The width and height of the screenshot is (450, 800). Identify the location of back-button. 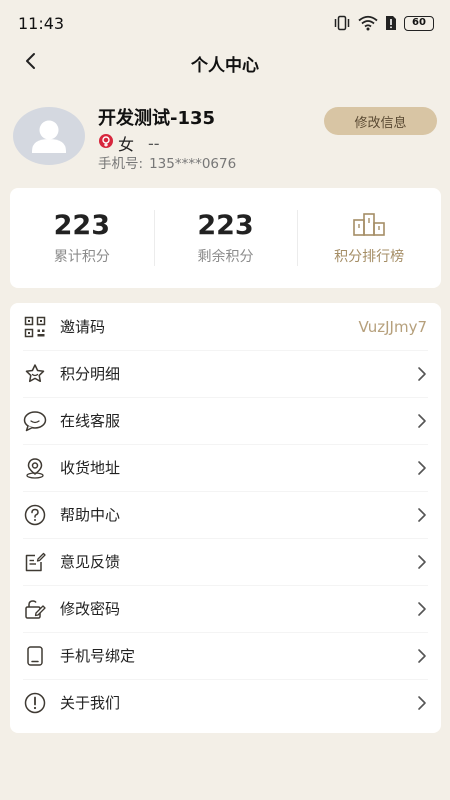
(31, 63).